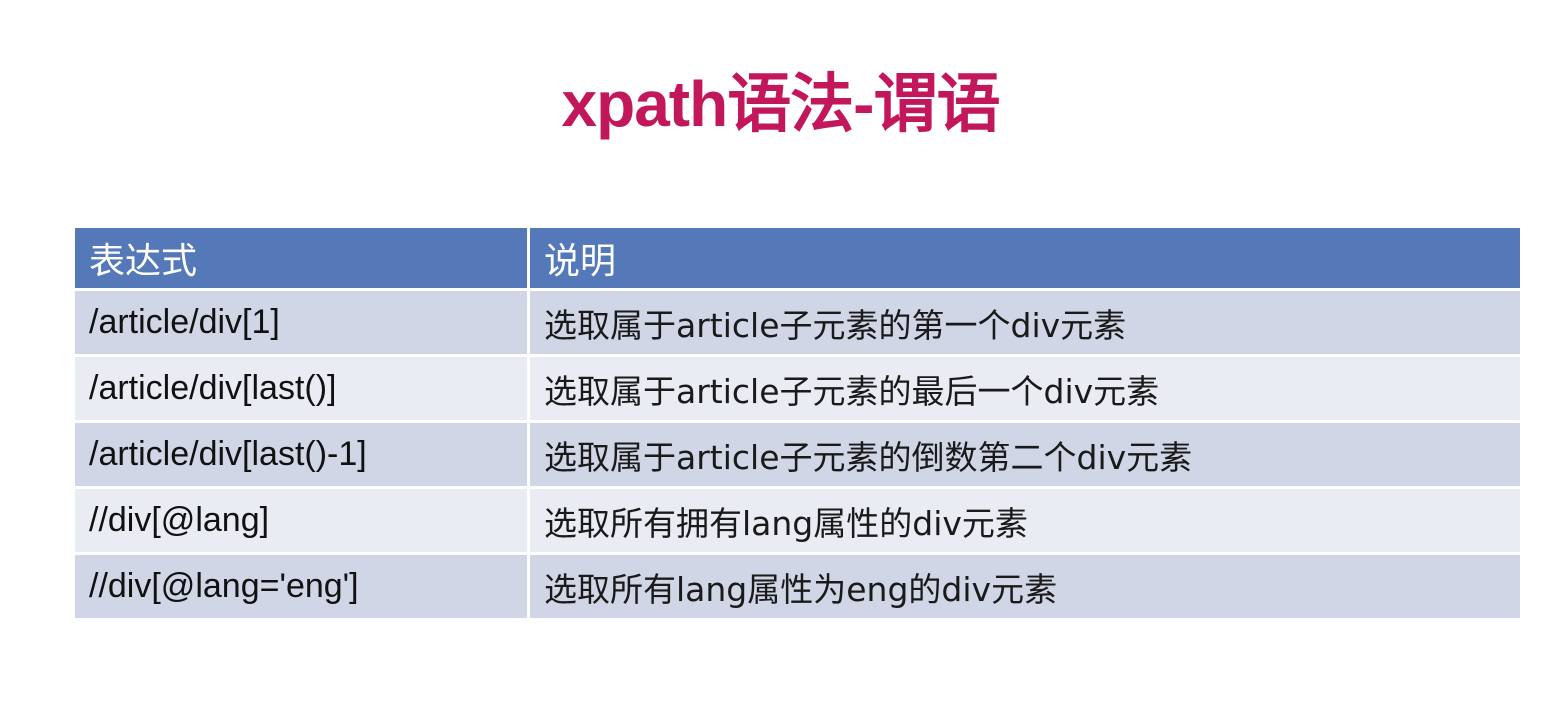 The image size is (1561, 708). What do you see at coordinates (1025, 520) in the screenshot?
I see `row-description: 选取所有拥有lang属性的div元素` at bounding box center [1025, 520].